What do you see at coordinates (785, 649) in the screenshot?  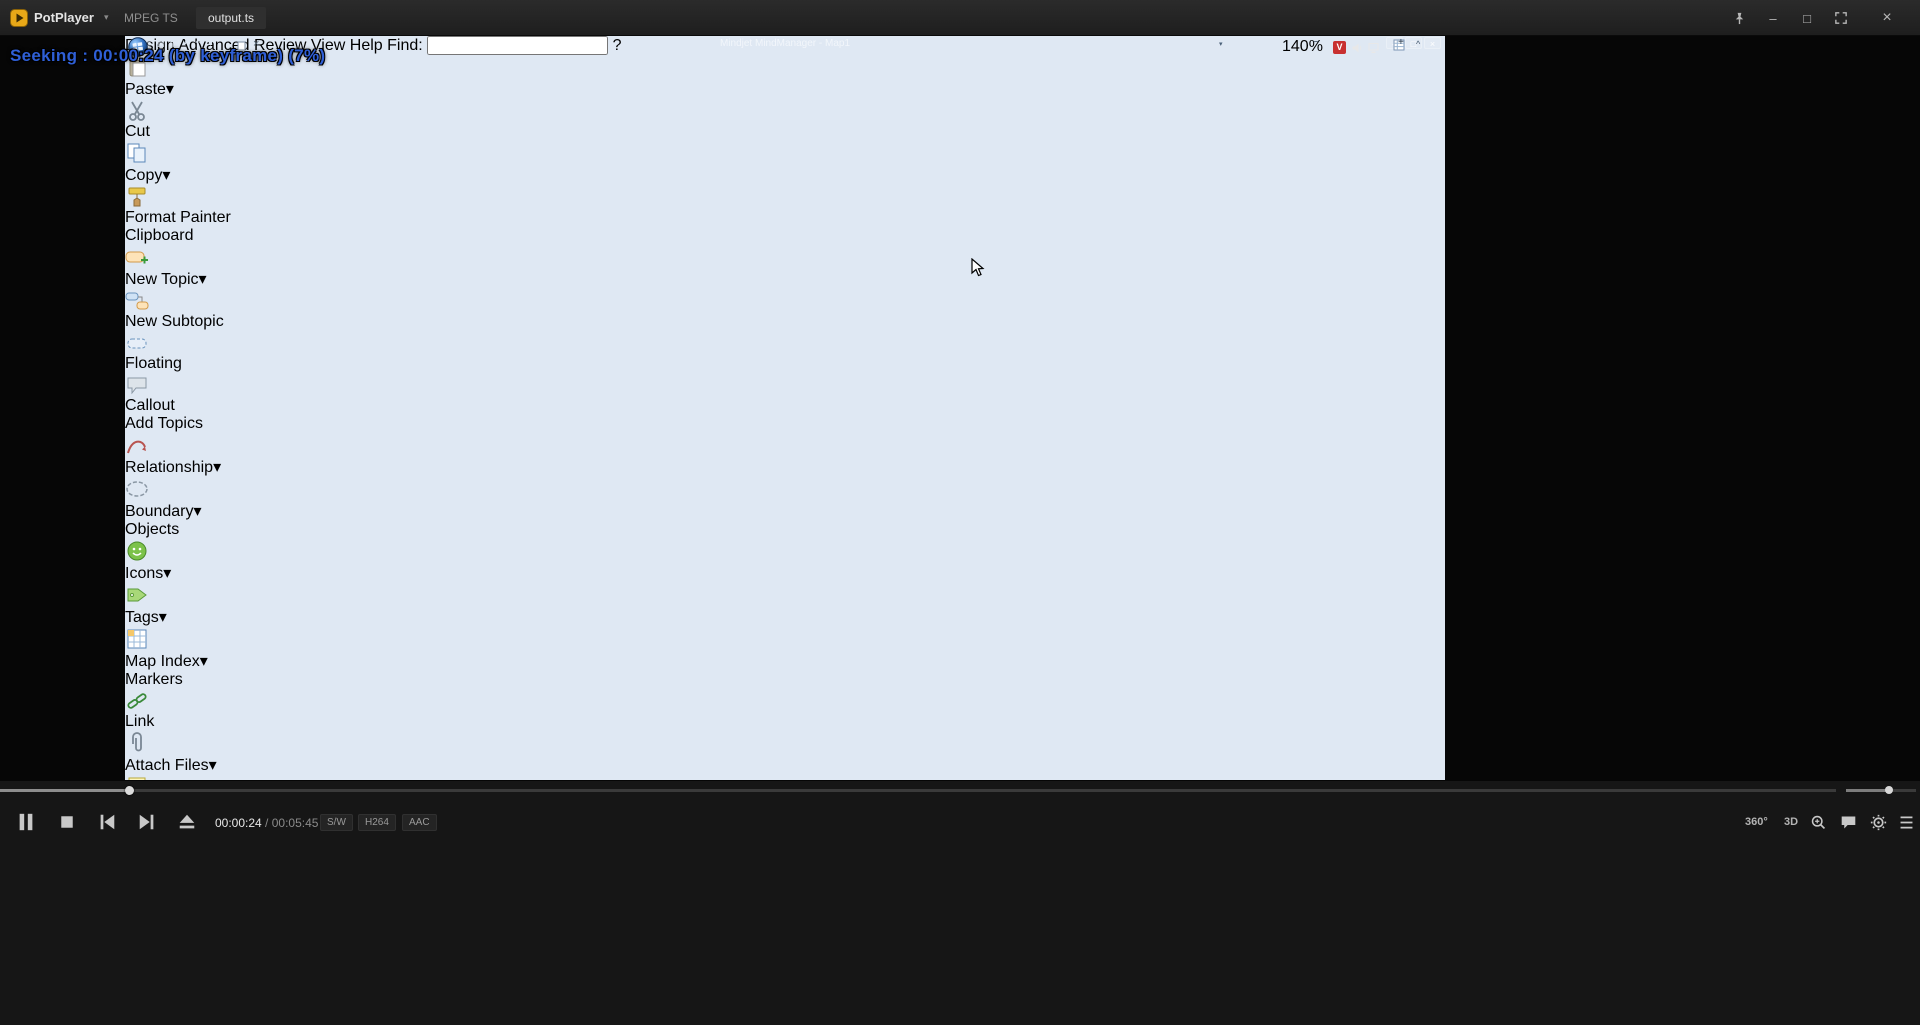 I see `map-index-button: Map Index▾` at bounding box center [785, 649].